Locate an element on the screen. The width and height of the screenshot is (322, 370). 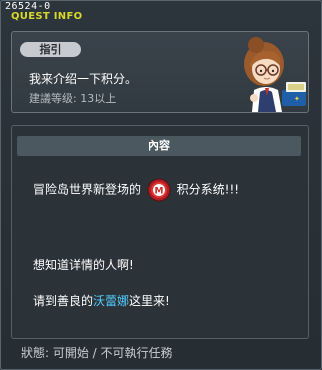
level-requirement: 建議等级: 13以上 is located at coordinates (73, 98).